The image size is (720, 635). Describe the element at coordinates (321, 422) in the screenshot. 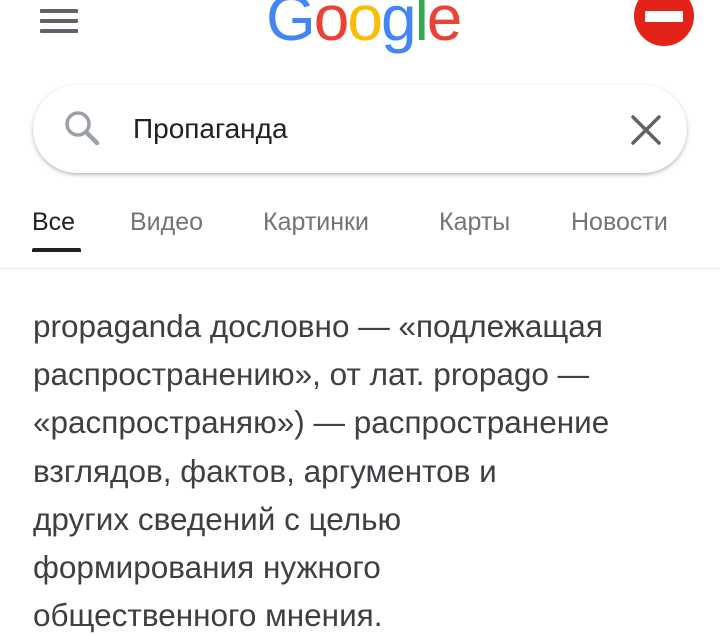

I see `snippet-line: «распространяю») — распространение` at that location.